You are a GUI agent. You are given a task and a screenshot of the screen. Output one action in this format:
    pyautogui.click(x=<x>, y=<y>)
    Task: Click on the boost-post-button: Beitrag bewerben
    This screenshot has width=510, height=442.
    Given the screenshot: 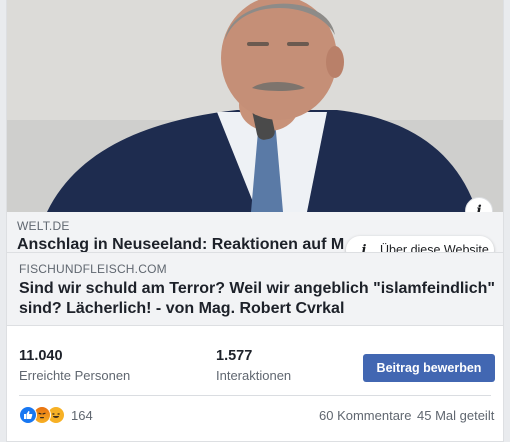 What is the action you would take?
    pyautogui.click(x=429, y=368)
    